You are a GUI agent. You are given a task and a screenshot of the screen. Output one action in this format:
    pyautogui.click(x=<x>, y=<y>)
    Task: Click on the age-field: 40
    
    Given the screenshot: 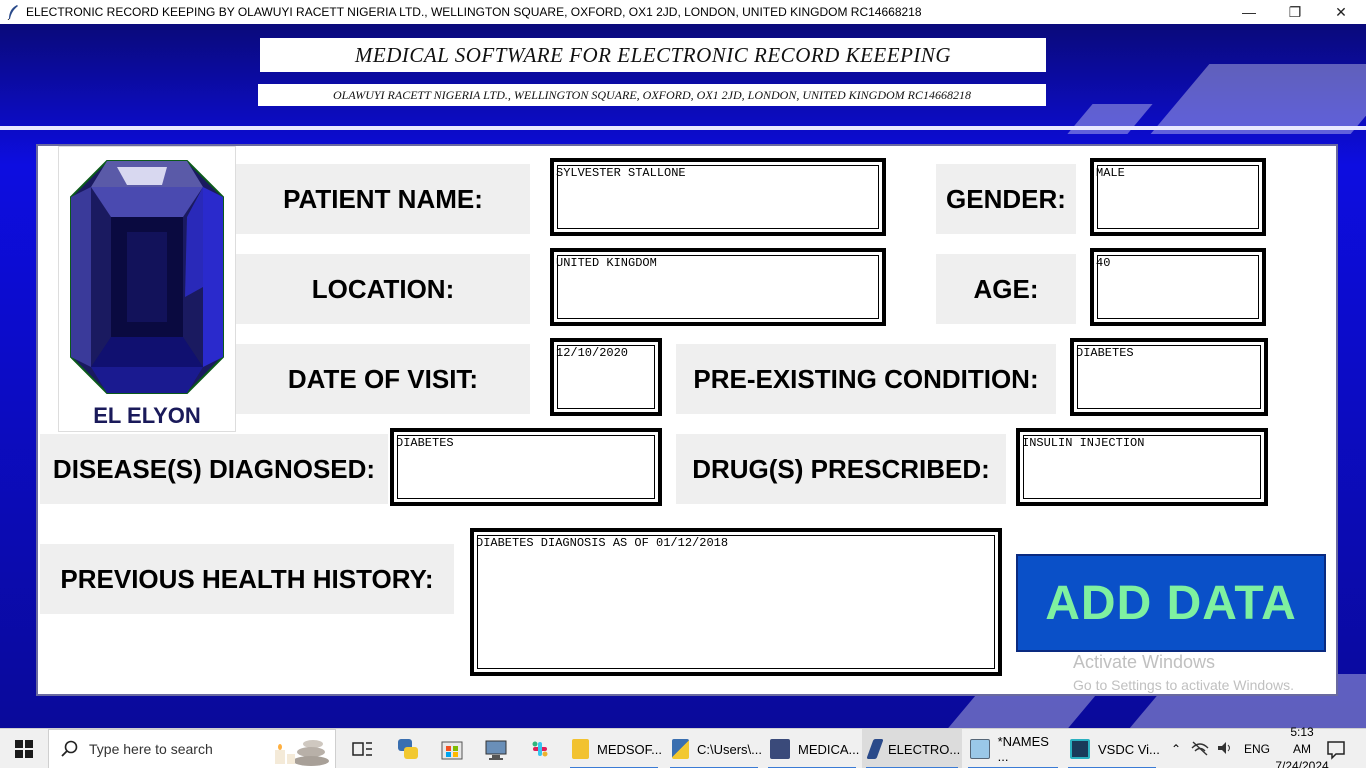 What is the action you would take?
    pyautogui.click(x=1178, y=287)
    